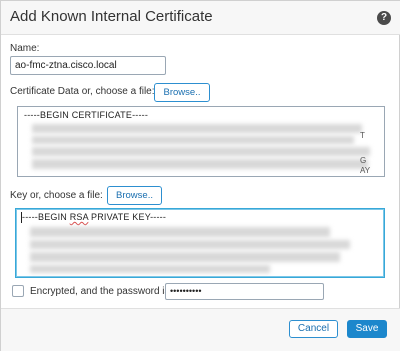 Image resolution: width=400 pixels, height=351 pixels. Describe the element at coordinates (18, 291) in the screenshot. I see `encrypted-checkbox` at that location.